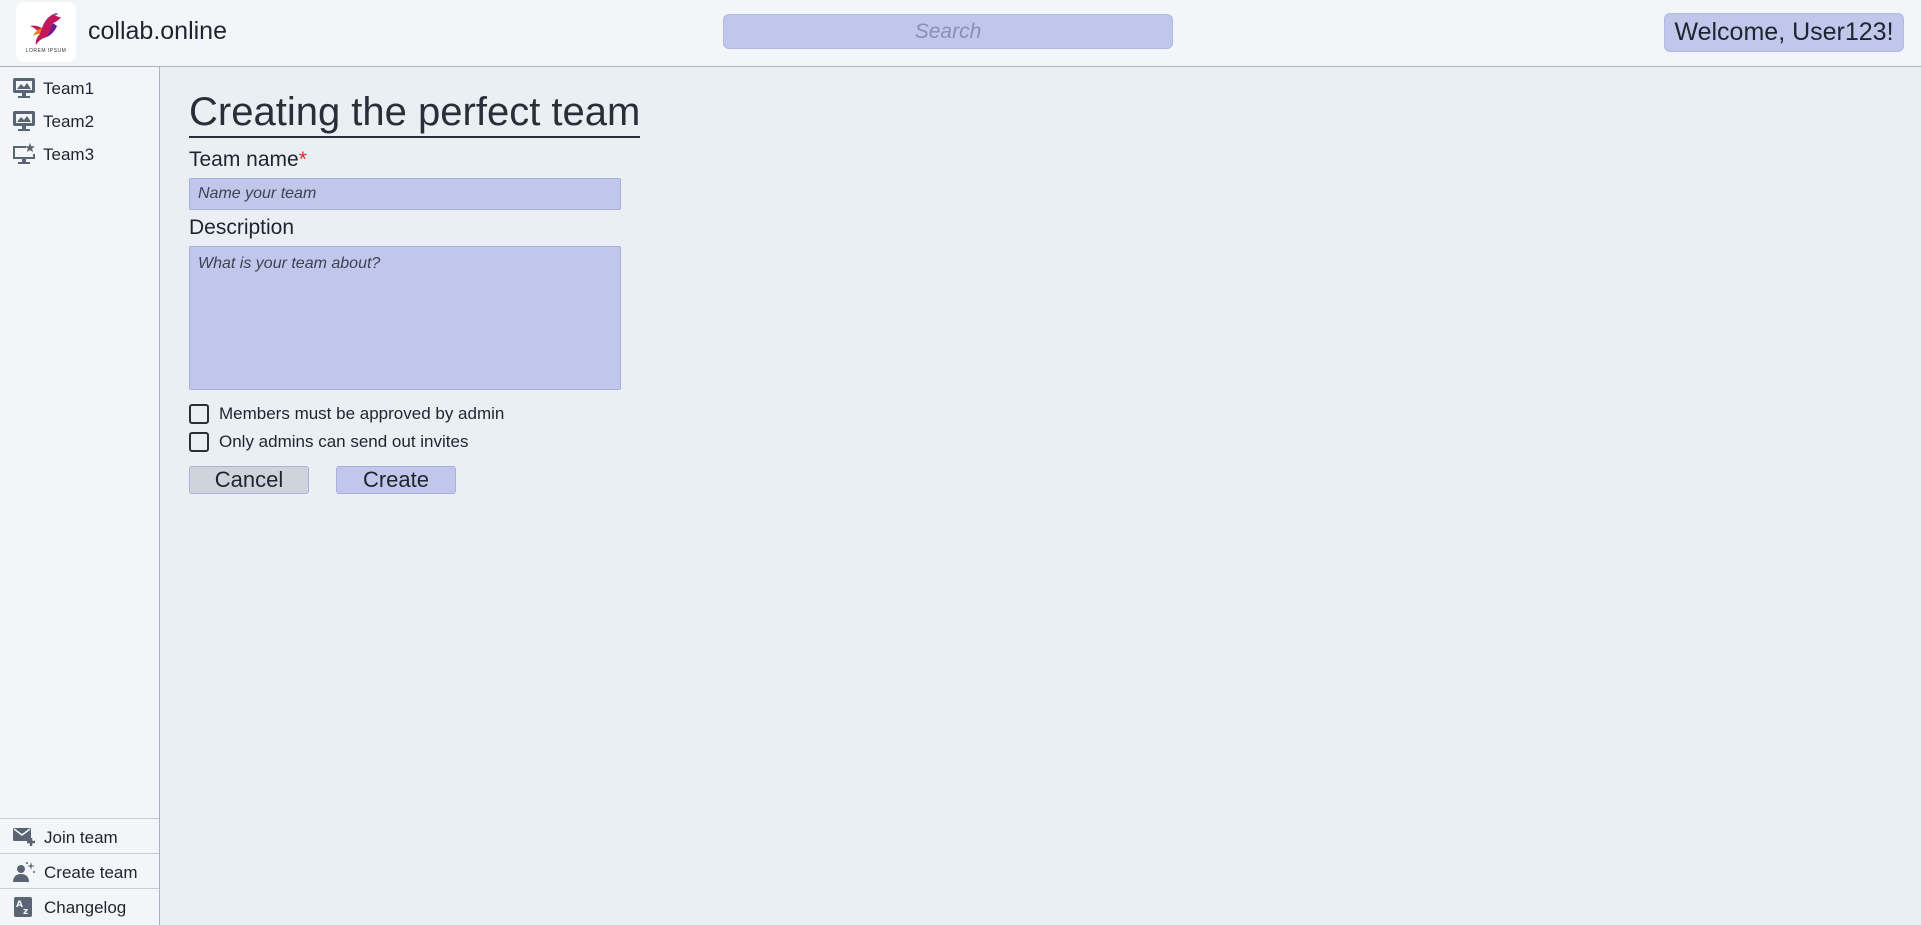 The height and width of the screenshot is (925, 1921). I want to click on approval-option: Members must be approved by admin, so click(346, 414).